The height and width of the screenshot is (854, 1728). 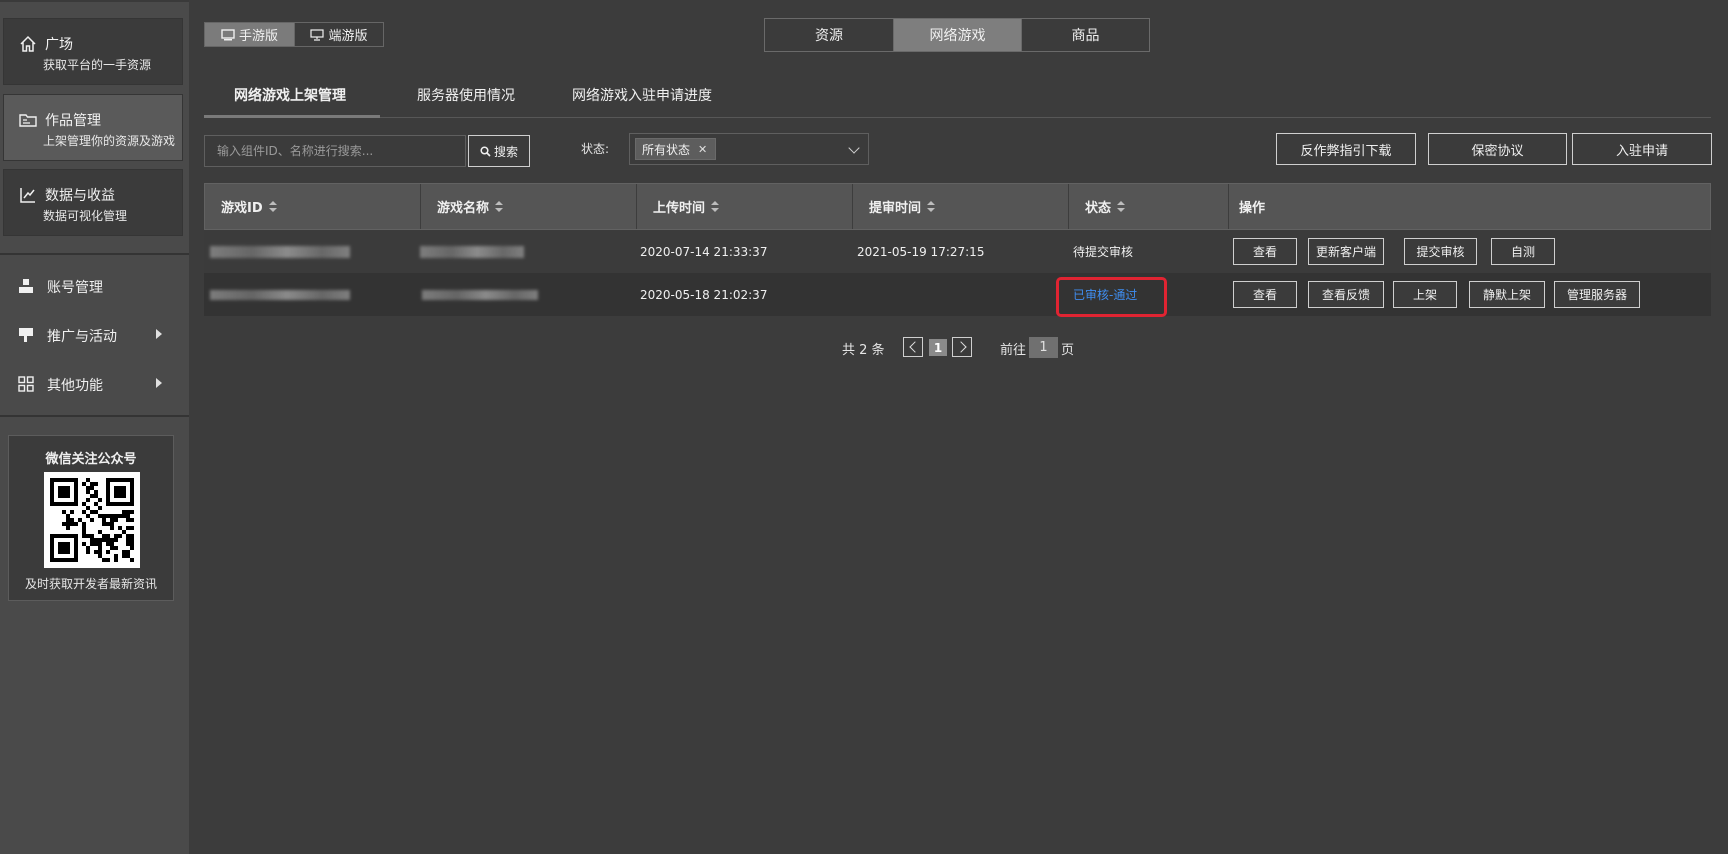 I want to click on publish-button: 上架, so click(x=1425, y=294).